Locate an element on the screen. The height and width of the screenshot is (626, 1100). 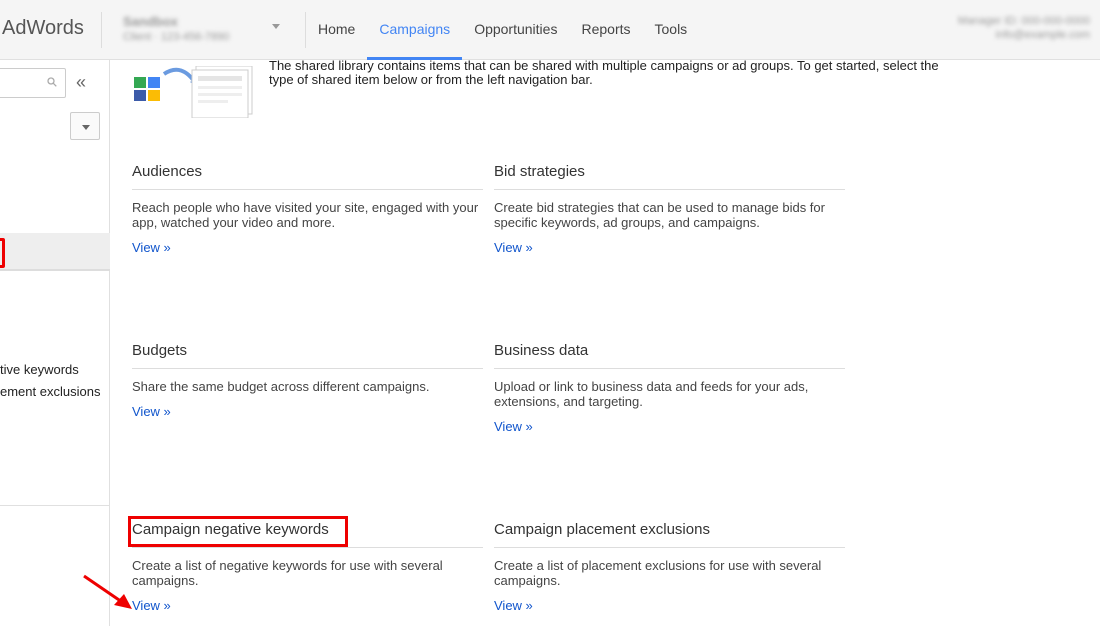
sidebar-dropdown-button is located at coordinates (85, 126).